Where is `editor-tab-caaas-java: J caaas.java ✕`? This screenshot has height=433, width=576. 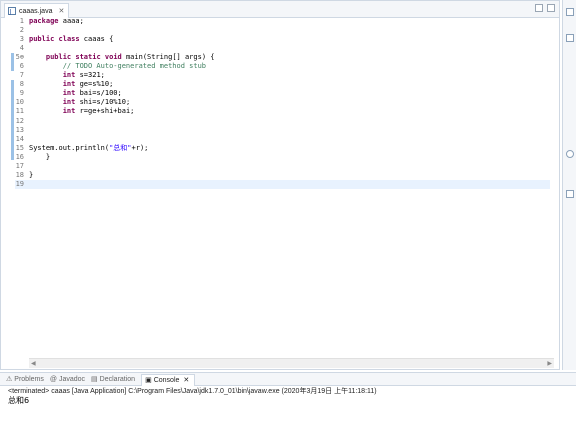
editor-tab-caaas-java: J caaas.java ✕ is located at coordinates (37, 10).